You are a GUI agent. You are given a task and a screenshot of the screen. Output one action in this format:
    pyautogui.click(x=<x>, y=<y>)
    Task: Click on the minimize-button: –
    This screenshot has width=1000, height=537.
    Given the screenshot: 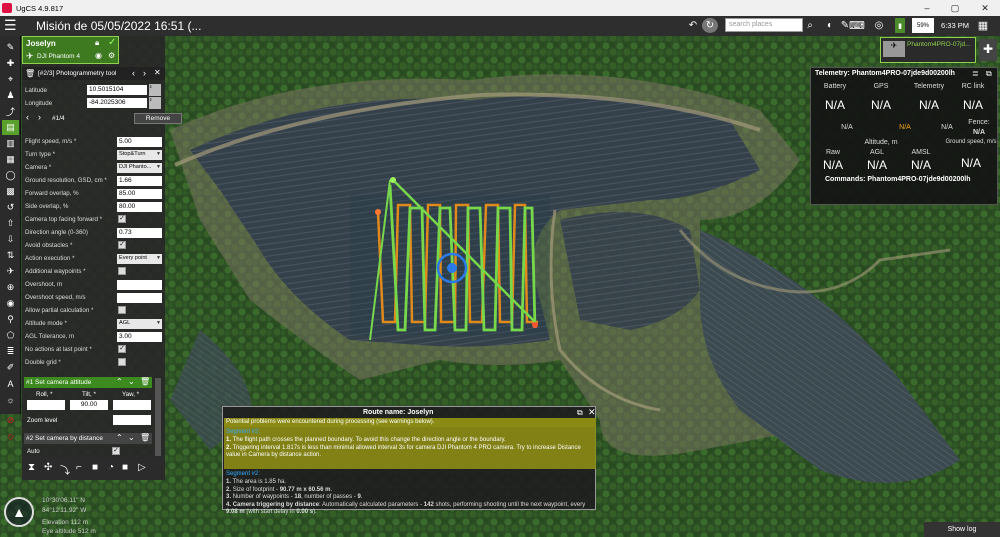 What is the action you would take?
    pyautogui.click(x=927, y=8)
    